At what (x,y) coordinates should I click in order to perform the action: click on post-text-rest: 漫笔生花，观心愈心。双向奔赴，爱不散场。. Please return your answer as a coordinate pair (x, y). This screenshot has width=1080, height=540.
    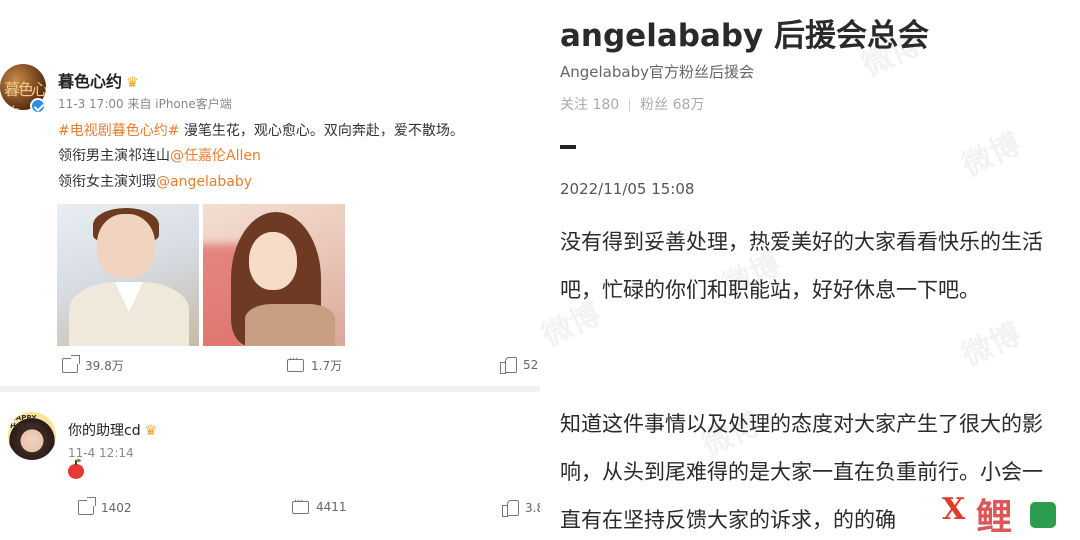
    Looking at the image, I should click on (321, 131).